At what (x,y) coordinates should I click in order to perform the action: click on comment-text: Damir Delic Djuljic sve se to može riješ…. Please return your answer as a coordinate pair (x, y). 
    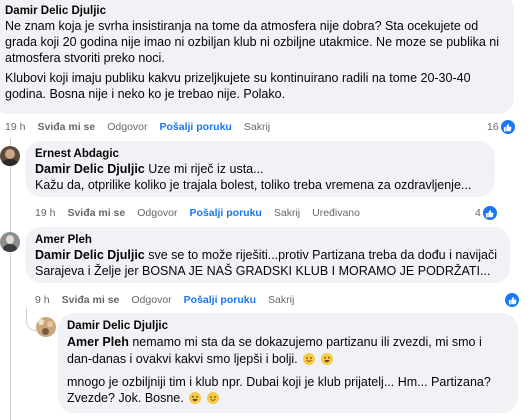
    Looking at the image, I should click on (272, 255).